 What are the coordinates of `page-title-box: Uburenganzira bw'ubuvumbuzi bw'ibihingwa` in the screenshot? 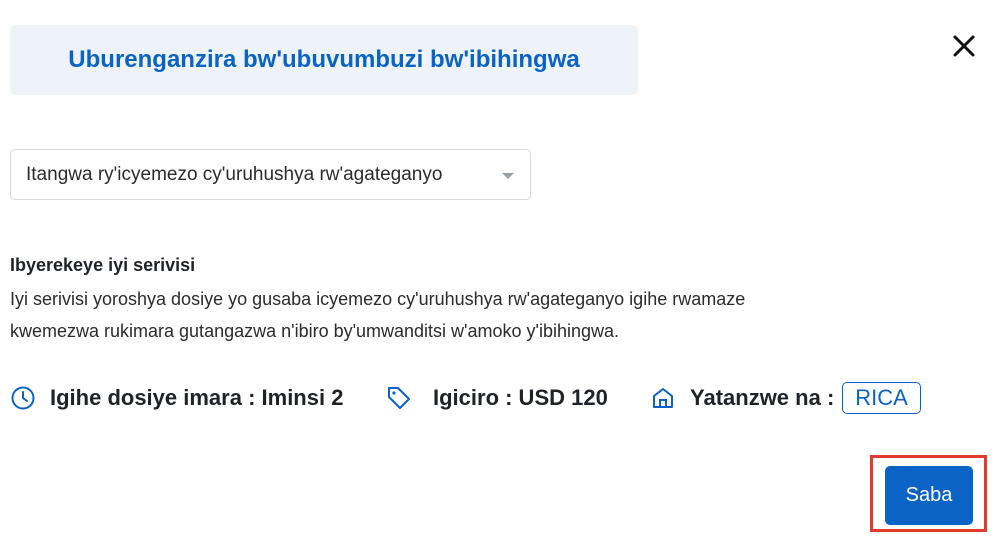 It's located at (324, 60).